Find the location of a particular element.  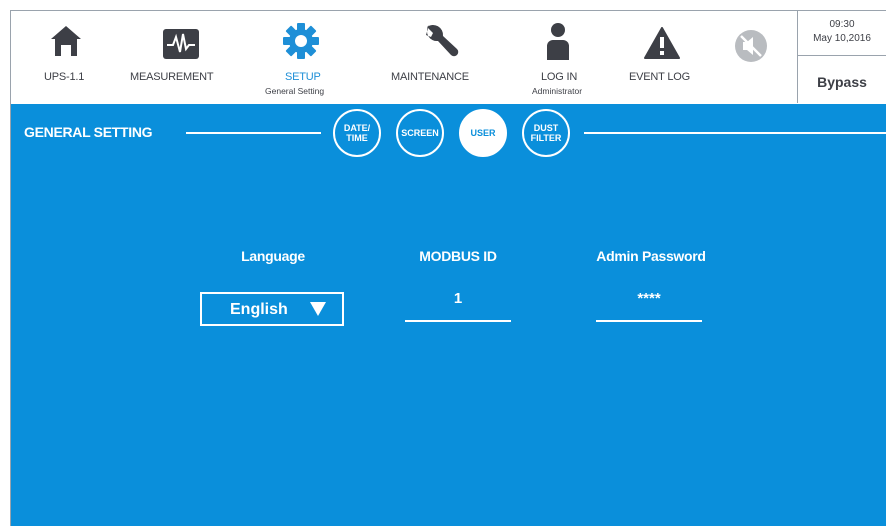

nav-eventlog: EVENT LOG is located at coordinates (661, 57).